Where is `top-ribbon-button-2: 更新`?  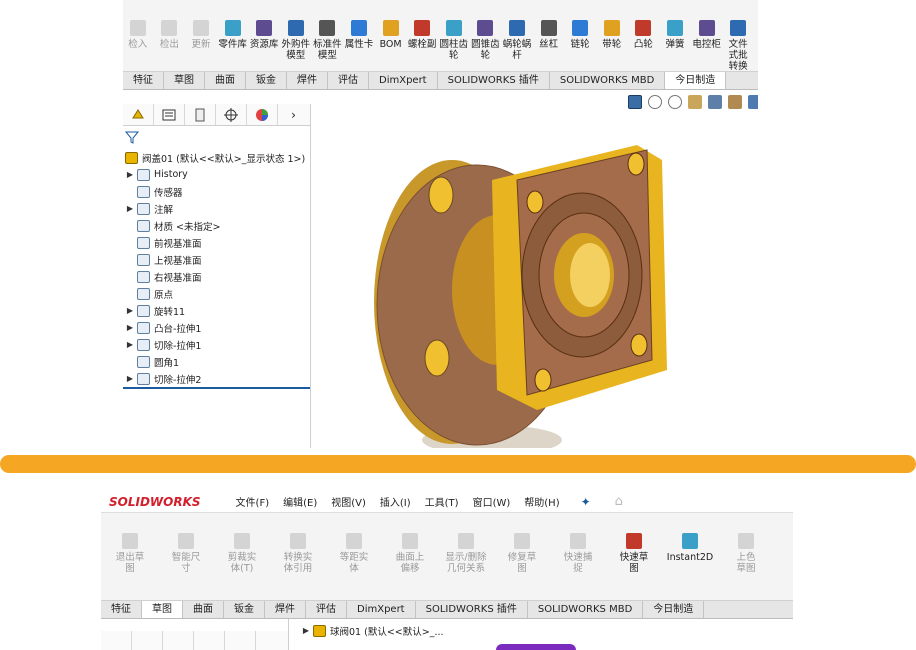 top-ribbon-button-2: 更新 is located at coordinates (201, 35).